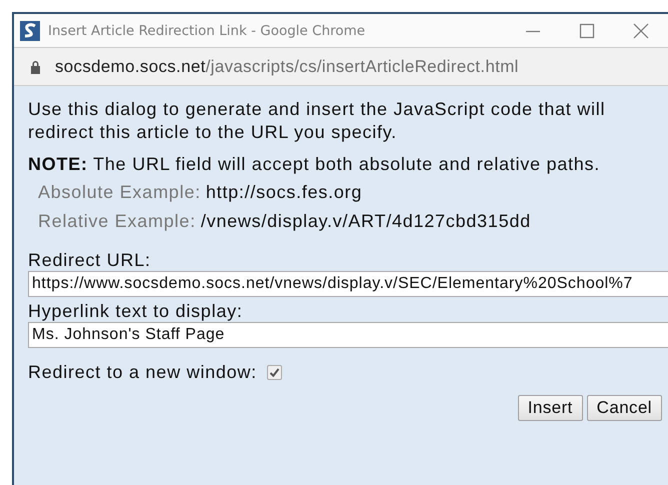 Image resolution: width=668 pixels, height=485 pixels. Describe the element at coordinates (274, 372) in the screenshot. I see `checkbox` at that location.